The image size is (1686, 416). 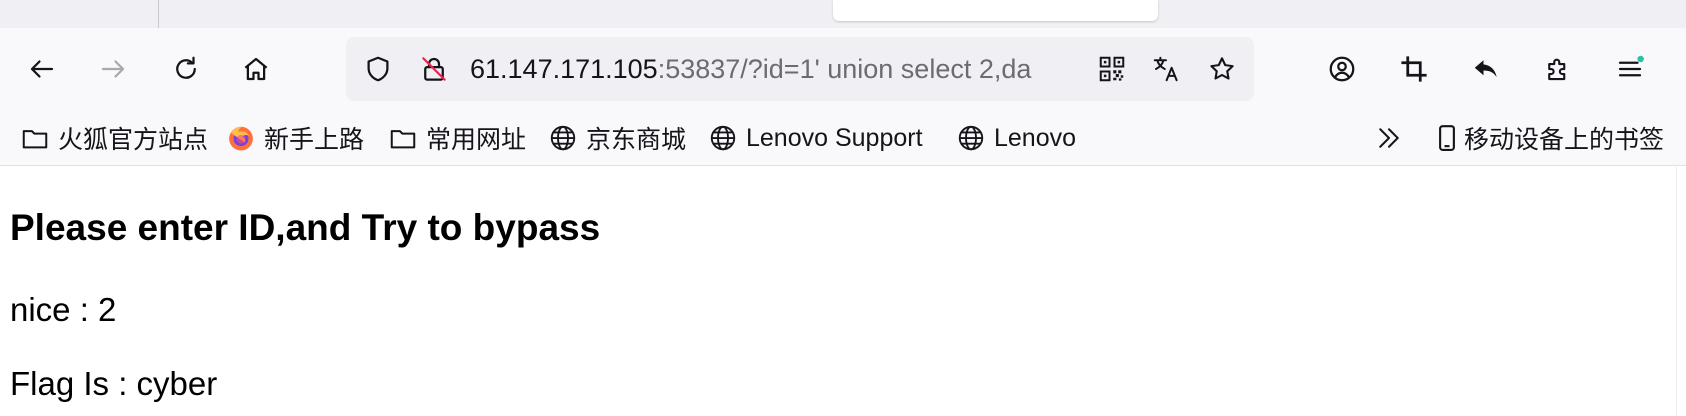 I want to click on screenshot-button, so click(x=1414, y=69).